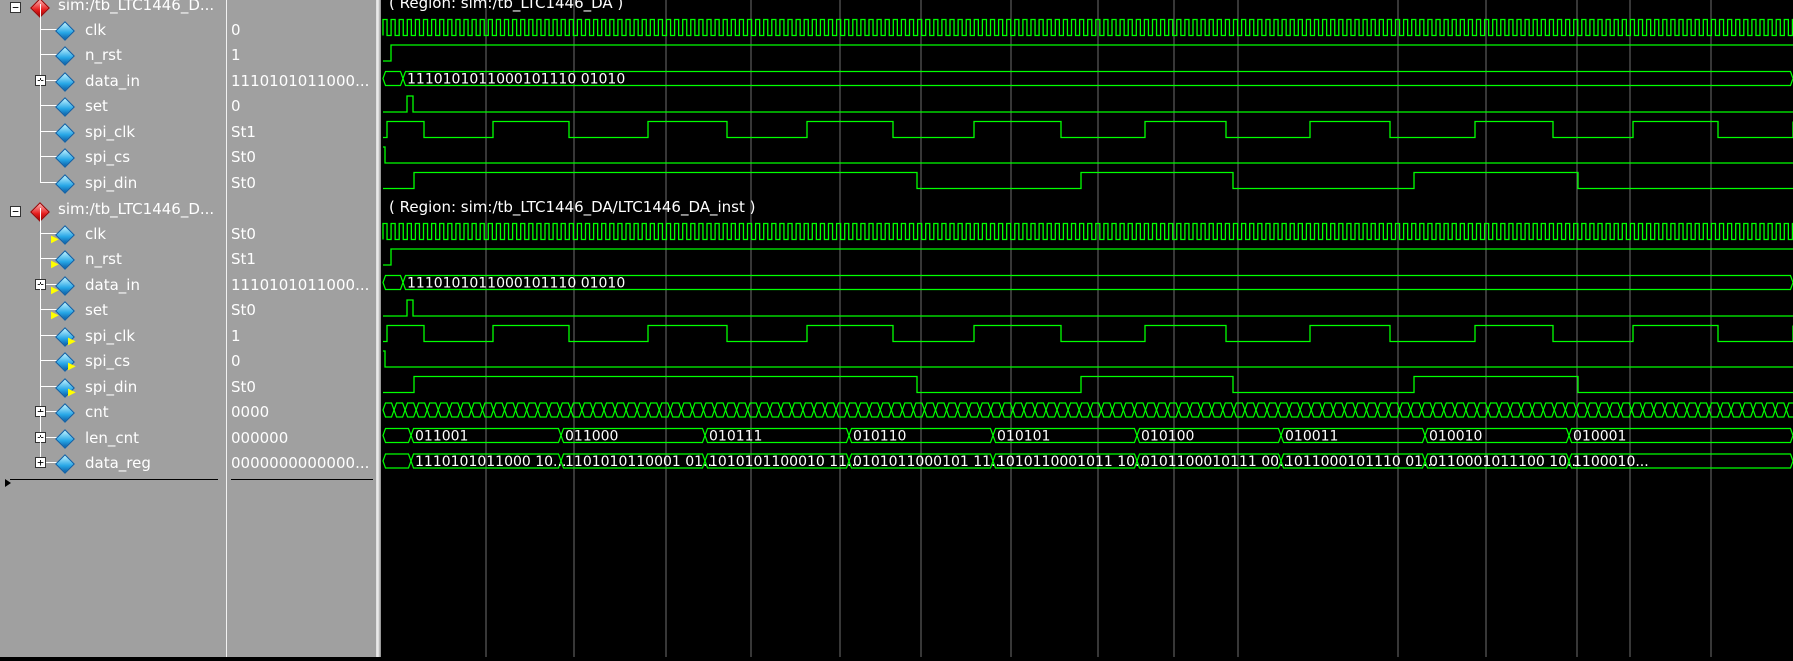  What do you see at coordinates (113, 227) in the screenshot?
I see `signal-row-clk: ▶ clk` at bounding box center [113, 227].